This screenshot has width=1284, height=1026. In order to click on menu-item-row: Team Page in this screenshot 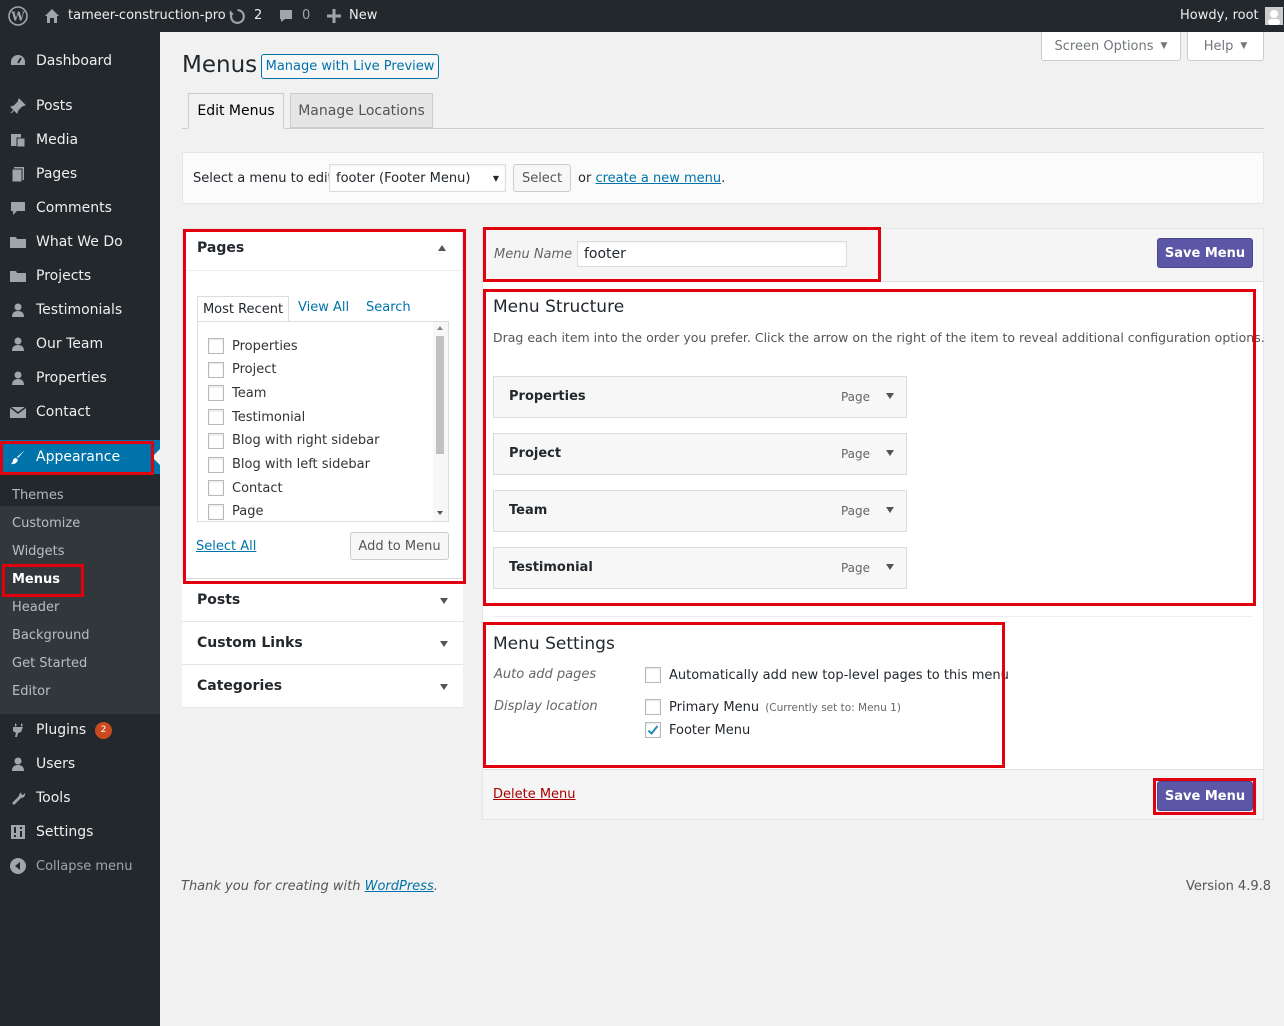, I will do `click(700, 511)`.